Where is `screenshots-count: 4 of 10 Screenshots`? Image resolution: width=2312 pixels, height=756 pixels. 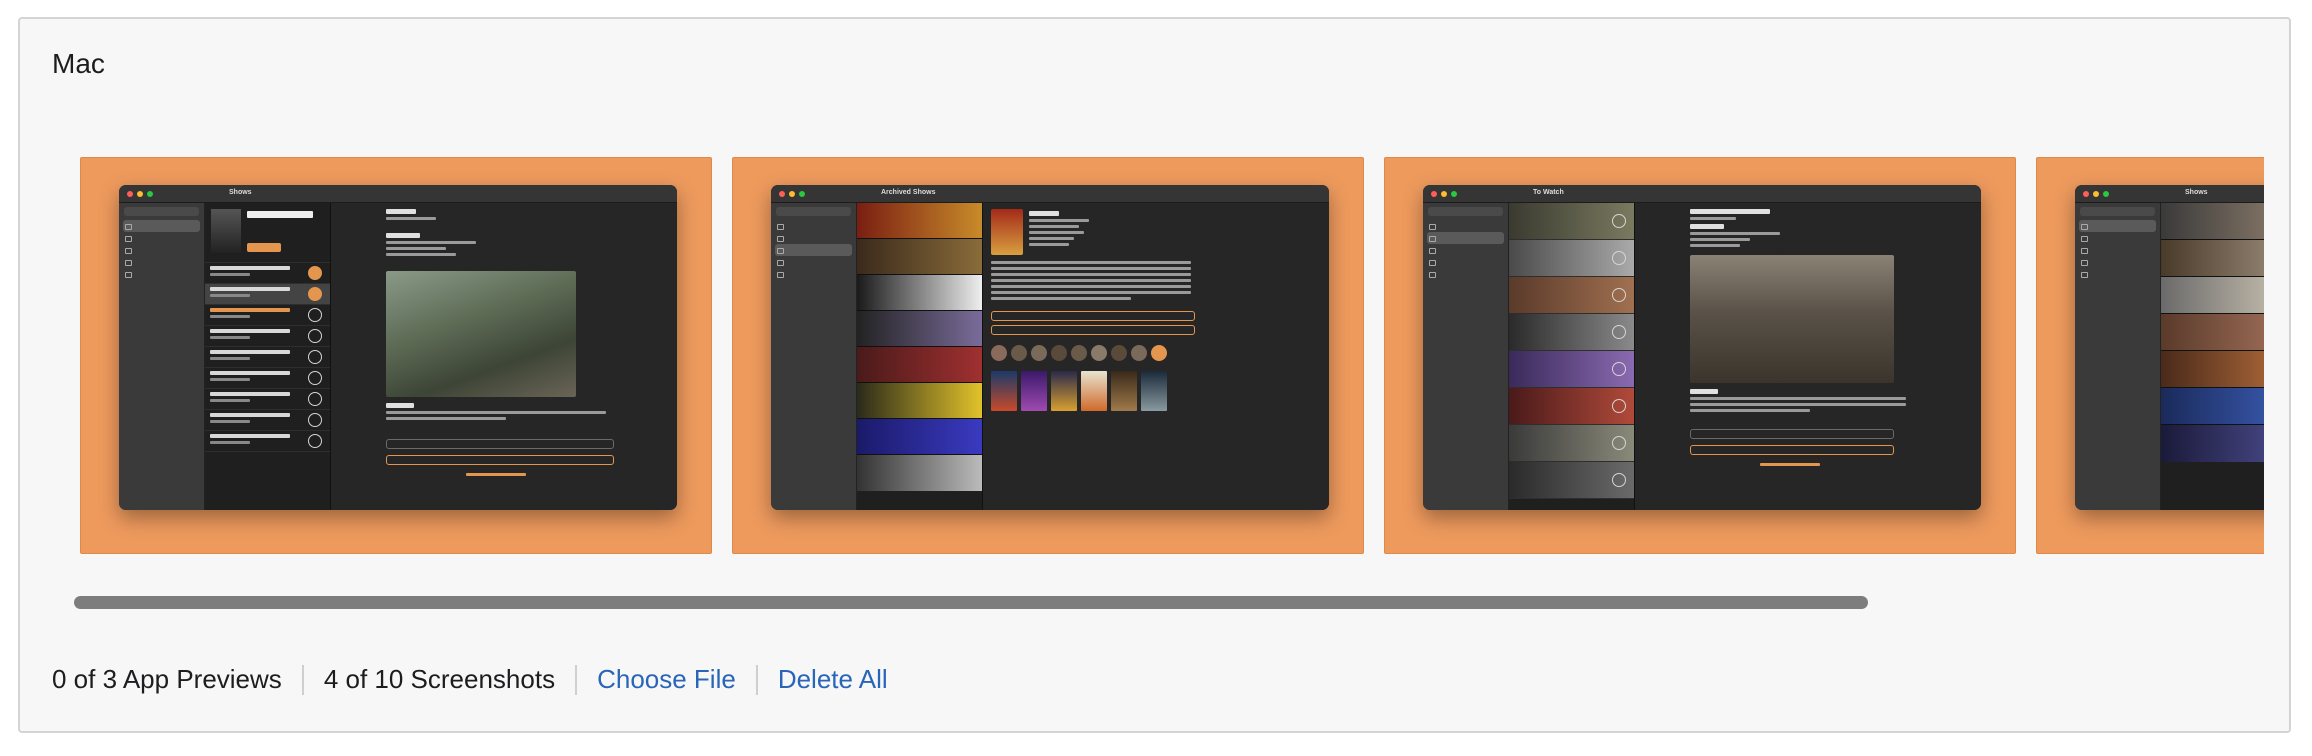 screenshots-count: 4 of 10 Screenshots is located at coordinates (439, 679).